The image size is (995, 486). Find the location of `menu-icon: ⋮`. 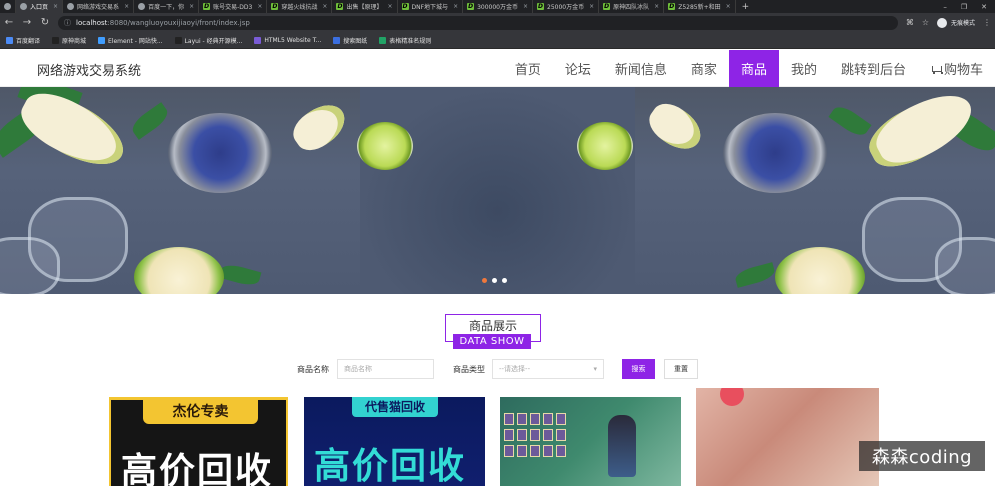

menu-icon: ⋮ is located at coordinates (987, 22).